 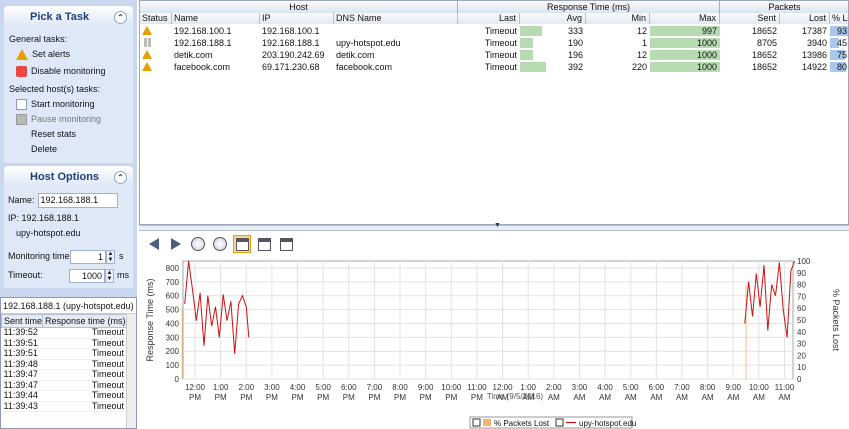 I want to click on timeout-field: 1000, so click(x=87, y=275).